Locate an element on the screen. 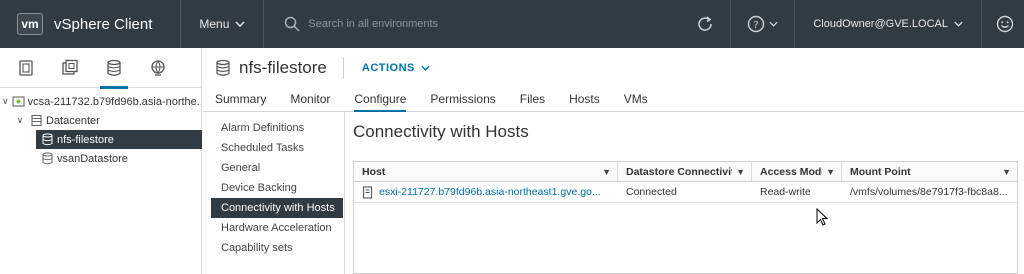  tab-files: Files is located at coordinates (532, 101).